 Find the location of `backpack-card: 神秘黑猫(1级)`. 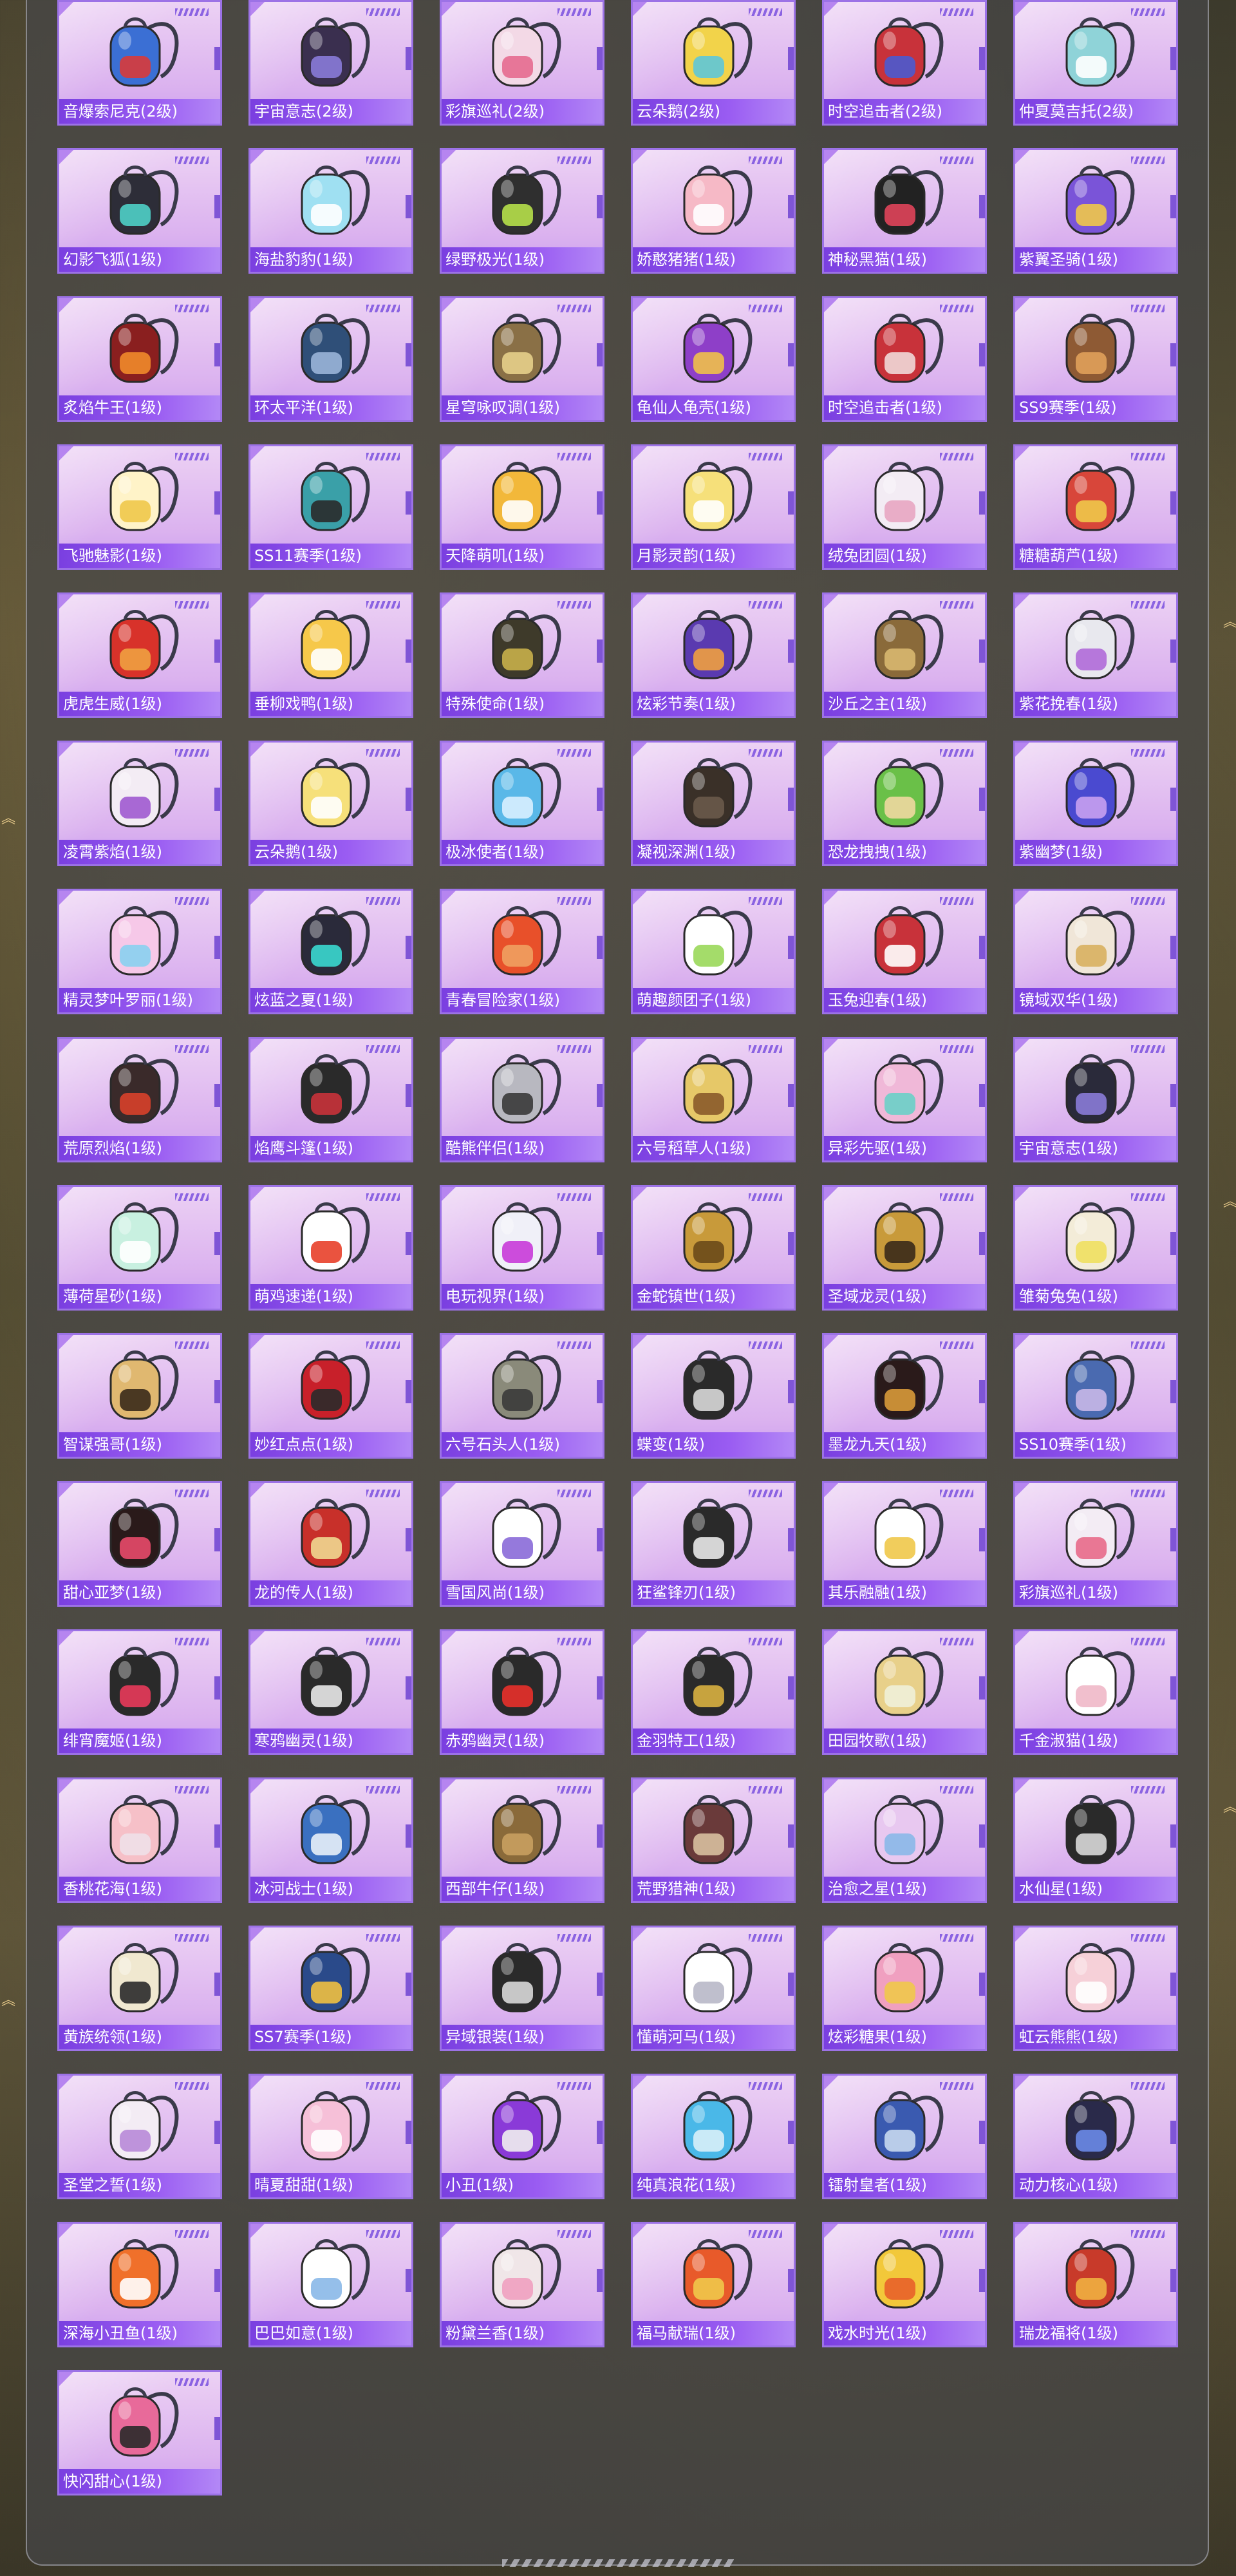

backpack-card: 神秘黑猫(1级) is located at coordinates (905, 211).